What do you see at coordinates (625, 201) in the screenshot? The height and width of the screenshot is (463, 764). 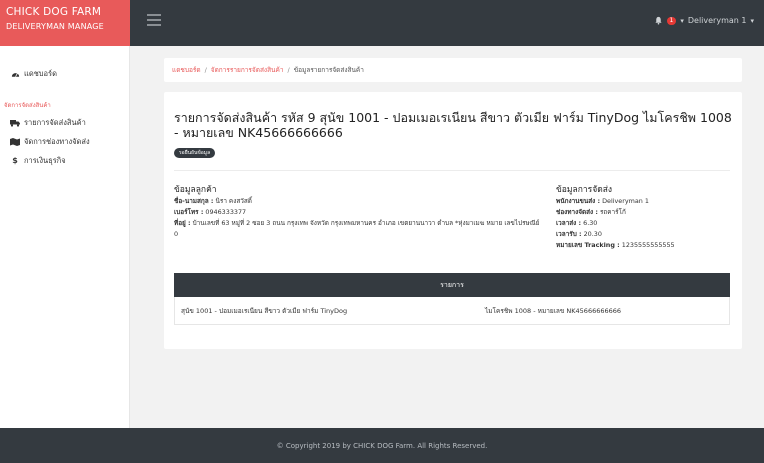 I see `shipping-staff: Deliveryman 1` at bounding box center [625, 201].